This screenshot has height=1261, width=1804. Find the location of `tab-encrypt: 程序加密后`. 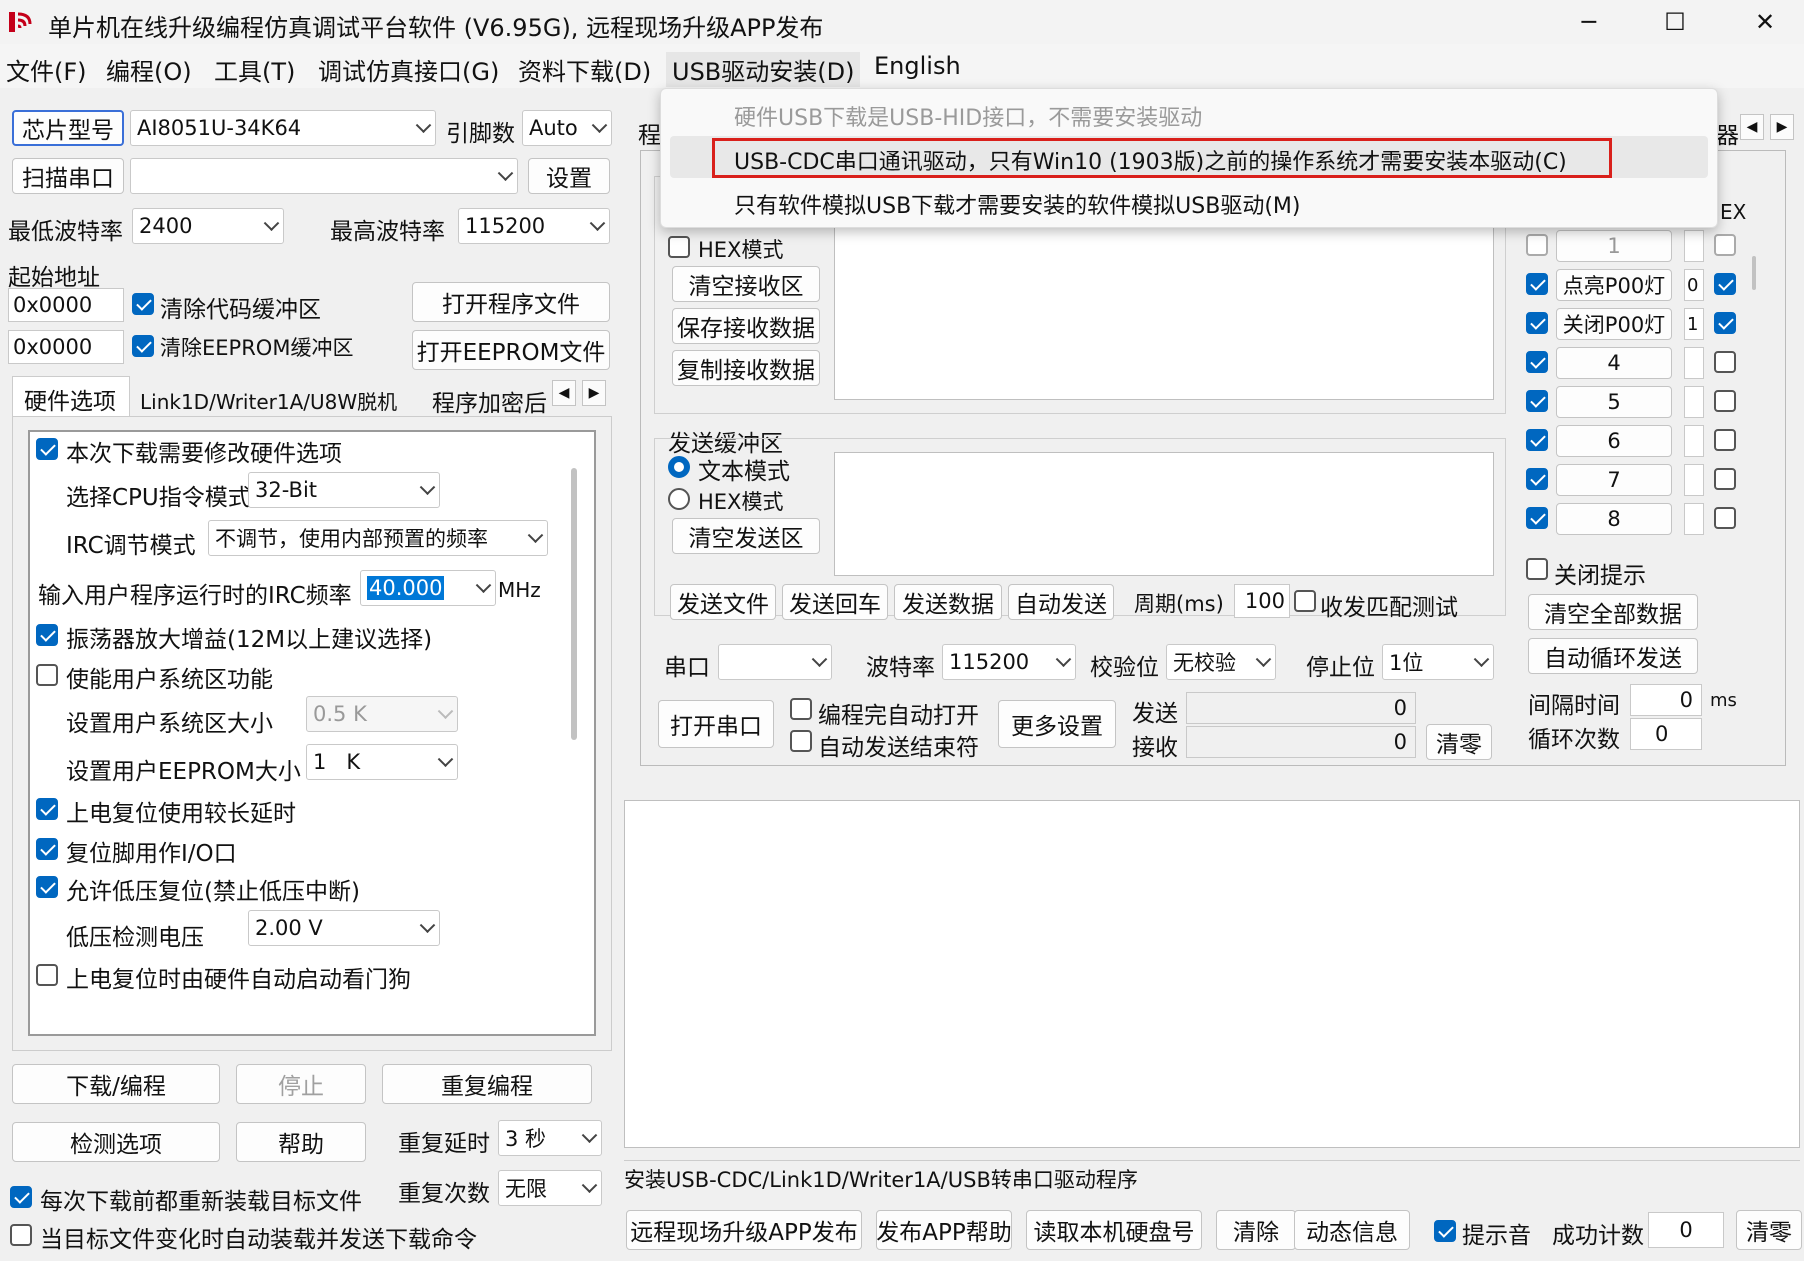

tab-encrypt: 程序加密后 is located at coordinates (489, 401).